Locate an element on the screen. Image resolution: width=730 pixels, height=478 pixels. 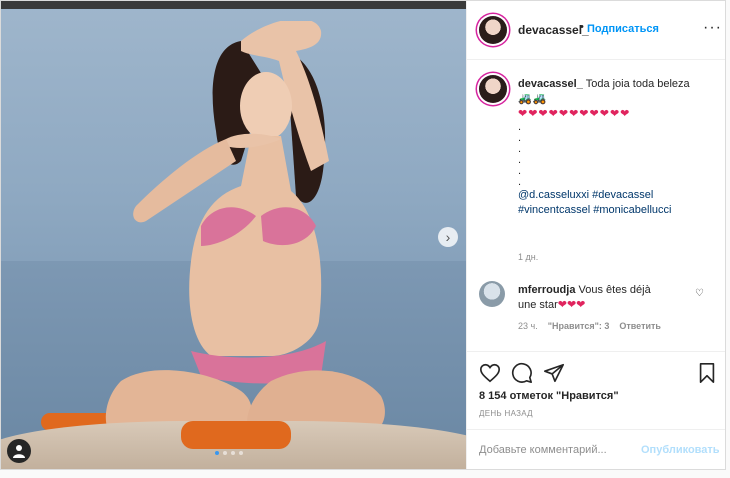
carousel-dot-active is located at coordinates (217, 453).